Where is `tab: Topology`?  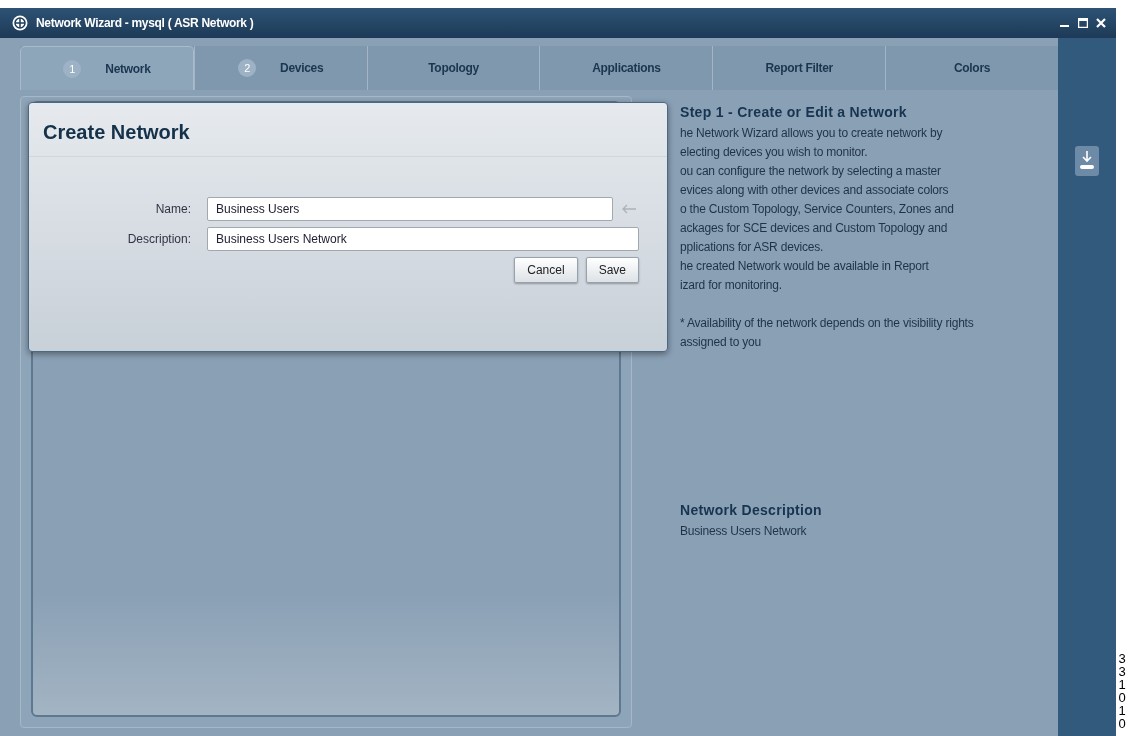 tab: Topology is located at coordinates (453, 68).